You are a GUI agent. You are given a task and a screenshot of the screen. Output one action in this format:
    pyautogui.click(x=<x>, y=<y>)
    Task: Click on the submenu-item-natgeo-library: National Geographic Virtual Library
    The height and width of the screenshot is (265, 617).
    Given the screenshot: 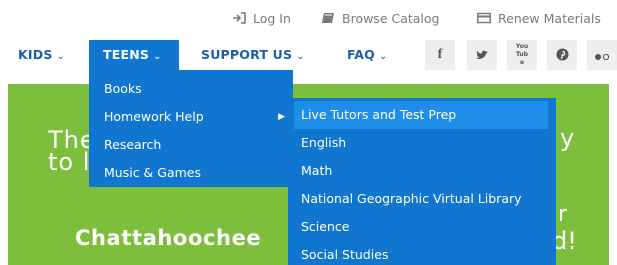 What is the action you would take?
    pyautogui.click(x=422, y=199)
    